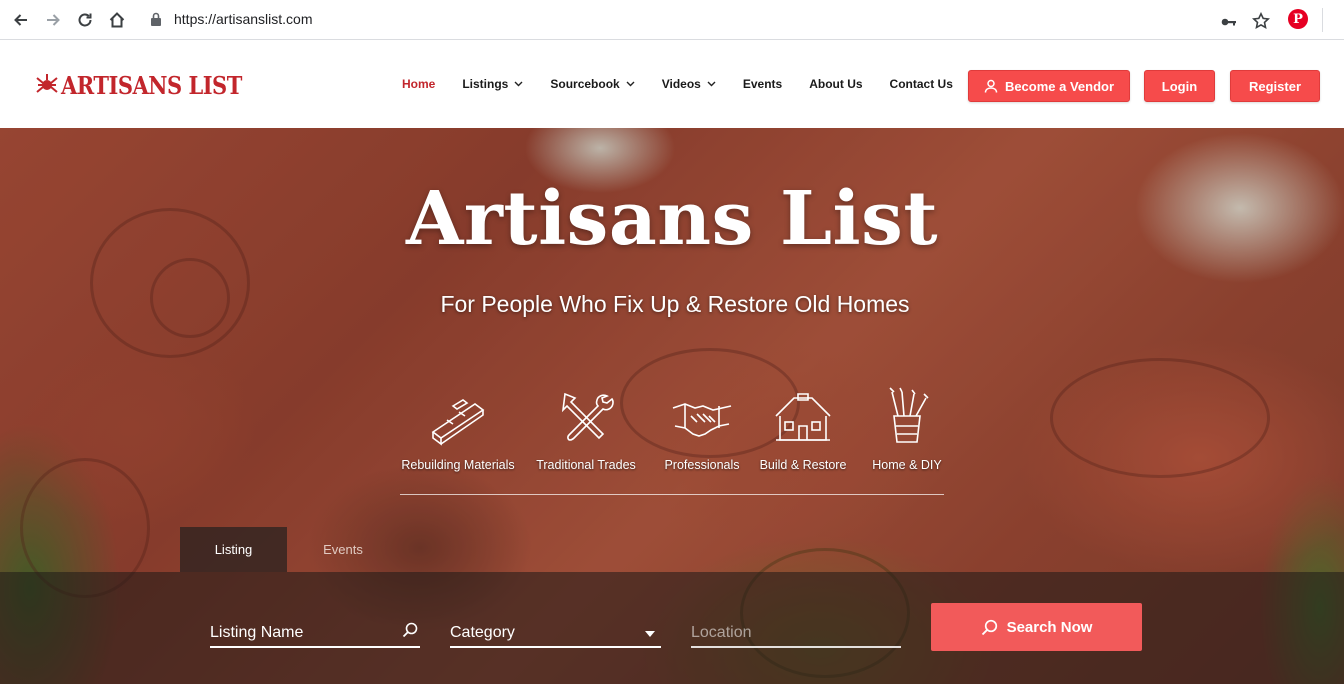  Describe the element at coordinates (243, 19) in the screenshot. I see `address-bar: https://artisanslist.com` at that location.